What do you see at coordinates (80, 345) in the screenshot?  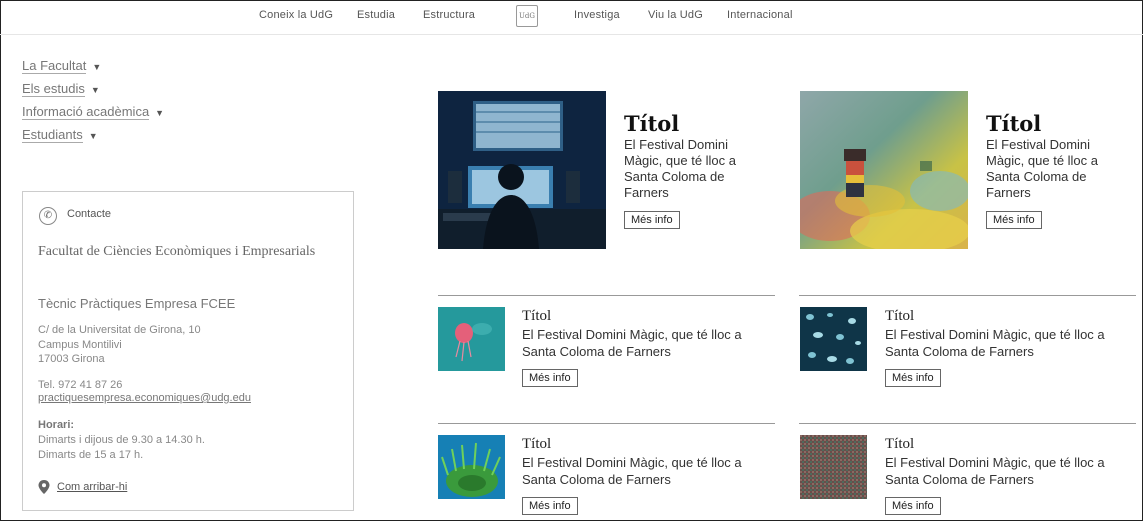 I see `address-line-2: Campus Montilivi` at bounding box center [80, 345].